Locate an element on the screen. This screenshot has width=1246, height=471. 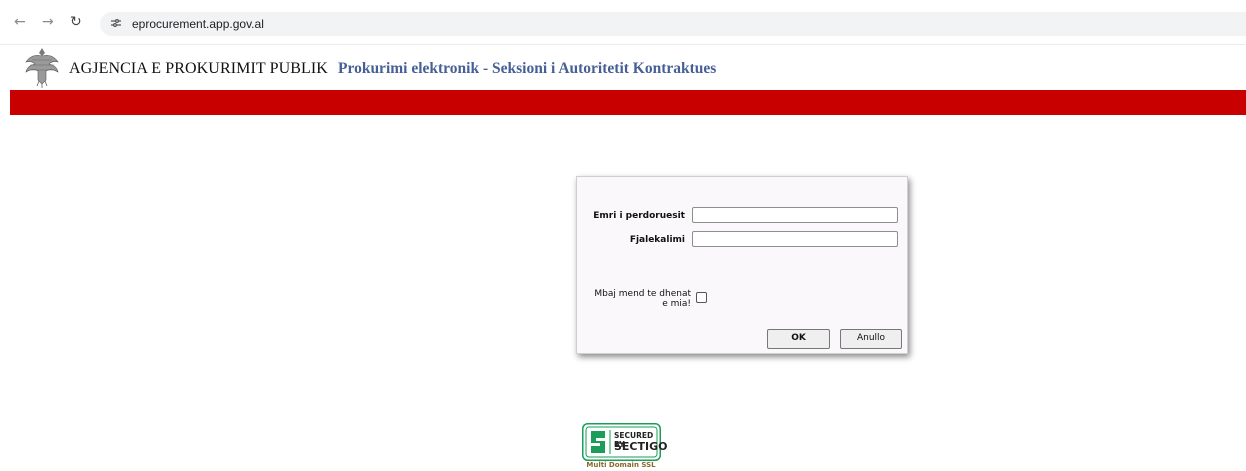
username-label: Emri i perdoruesit is located at coordinates (639, 216).